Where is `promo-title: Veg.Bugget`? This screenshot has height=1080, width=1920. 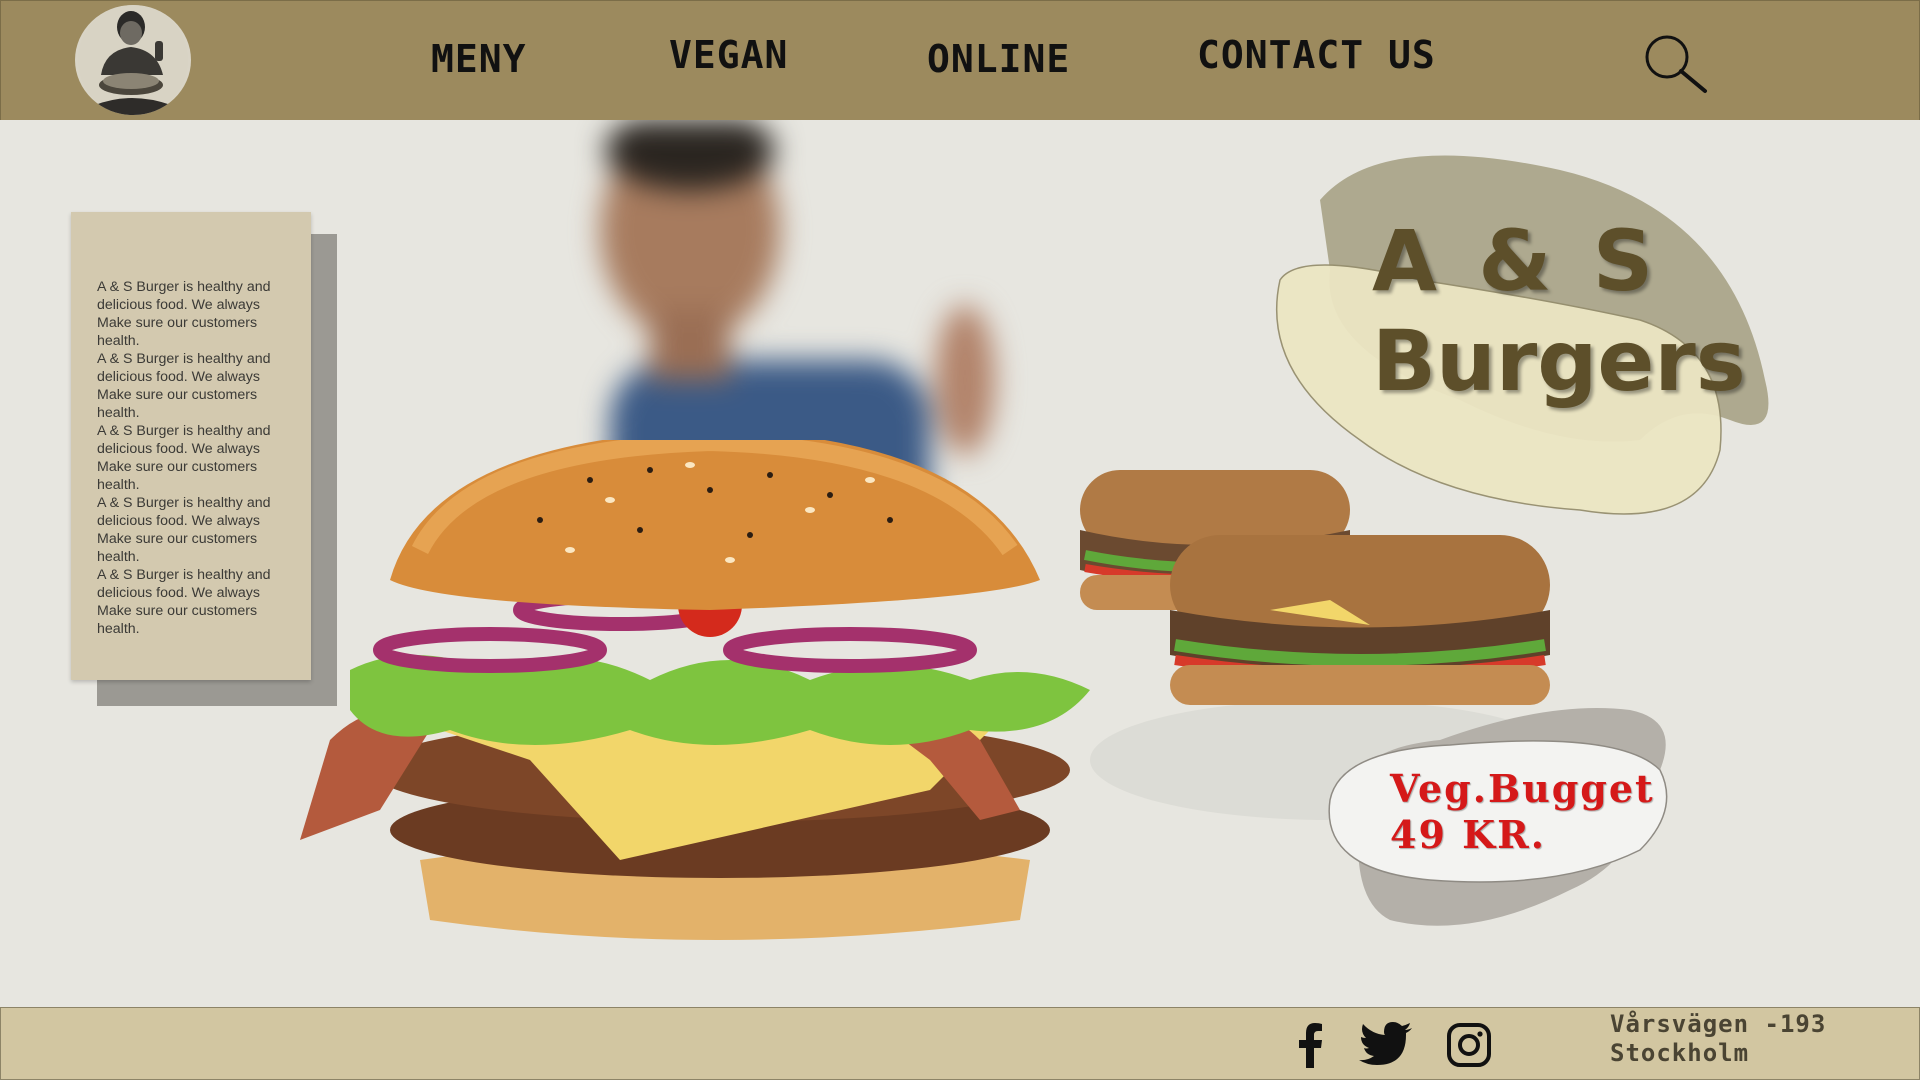
promo-title: Veg.Bugget is located at coordinates (1522, 788).